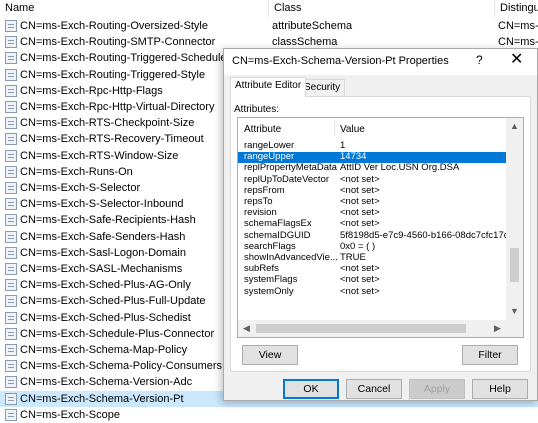 This screenshot has width=538, height=423. What do you see at coordinates (358, 246) in the screenshot?
I see `attribute-value: 0x0 = ( )` at bounding box center [358, 246].